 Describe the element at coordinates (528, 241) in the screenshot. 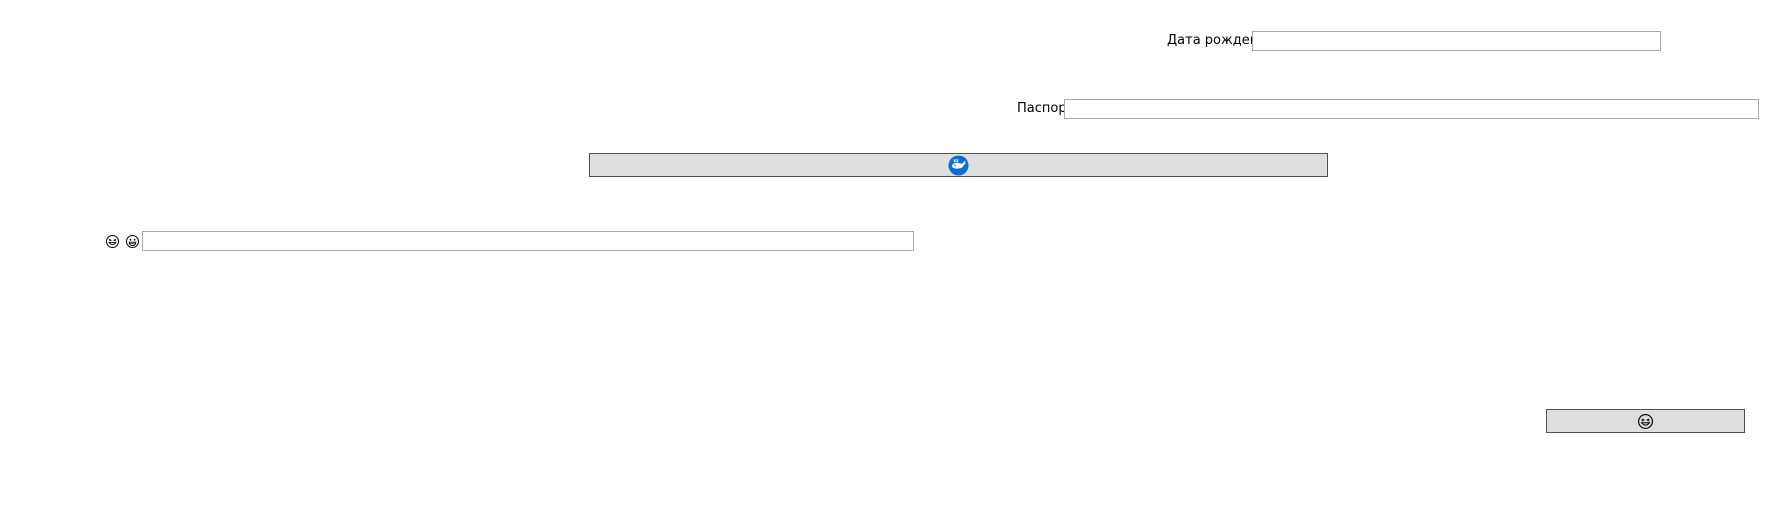

I see `emoji-row-input` at that location.